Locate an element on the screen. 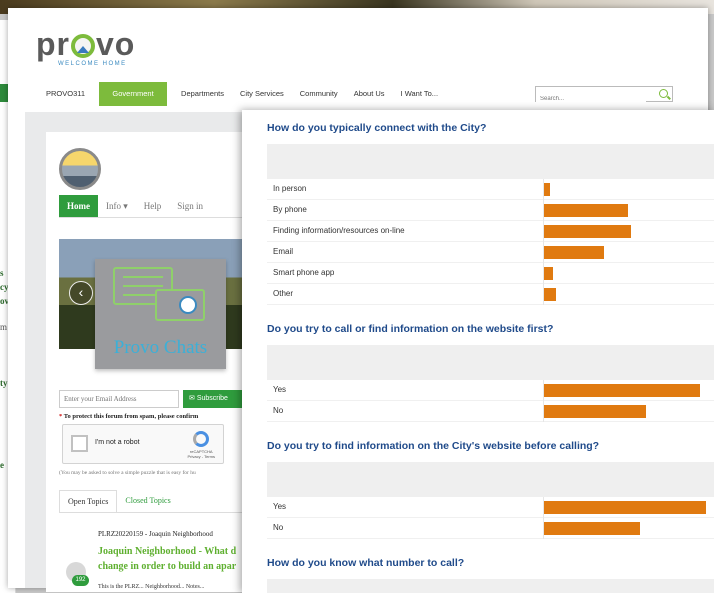  search-input is located at coordinates (591, 99).